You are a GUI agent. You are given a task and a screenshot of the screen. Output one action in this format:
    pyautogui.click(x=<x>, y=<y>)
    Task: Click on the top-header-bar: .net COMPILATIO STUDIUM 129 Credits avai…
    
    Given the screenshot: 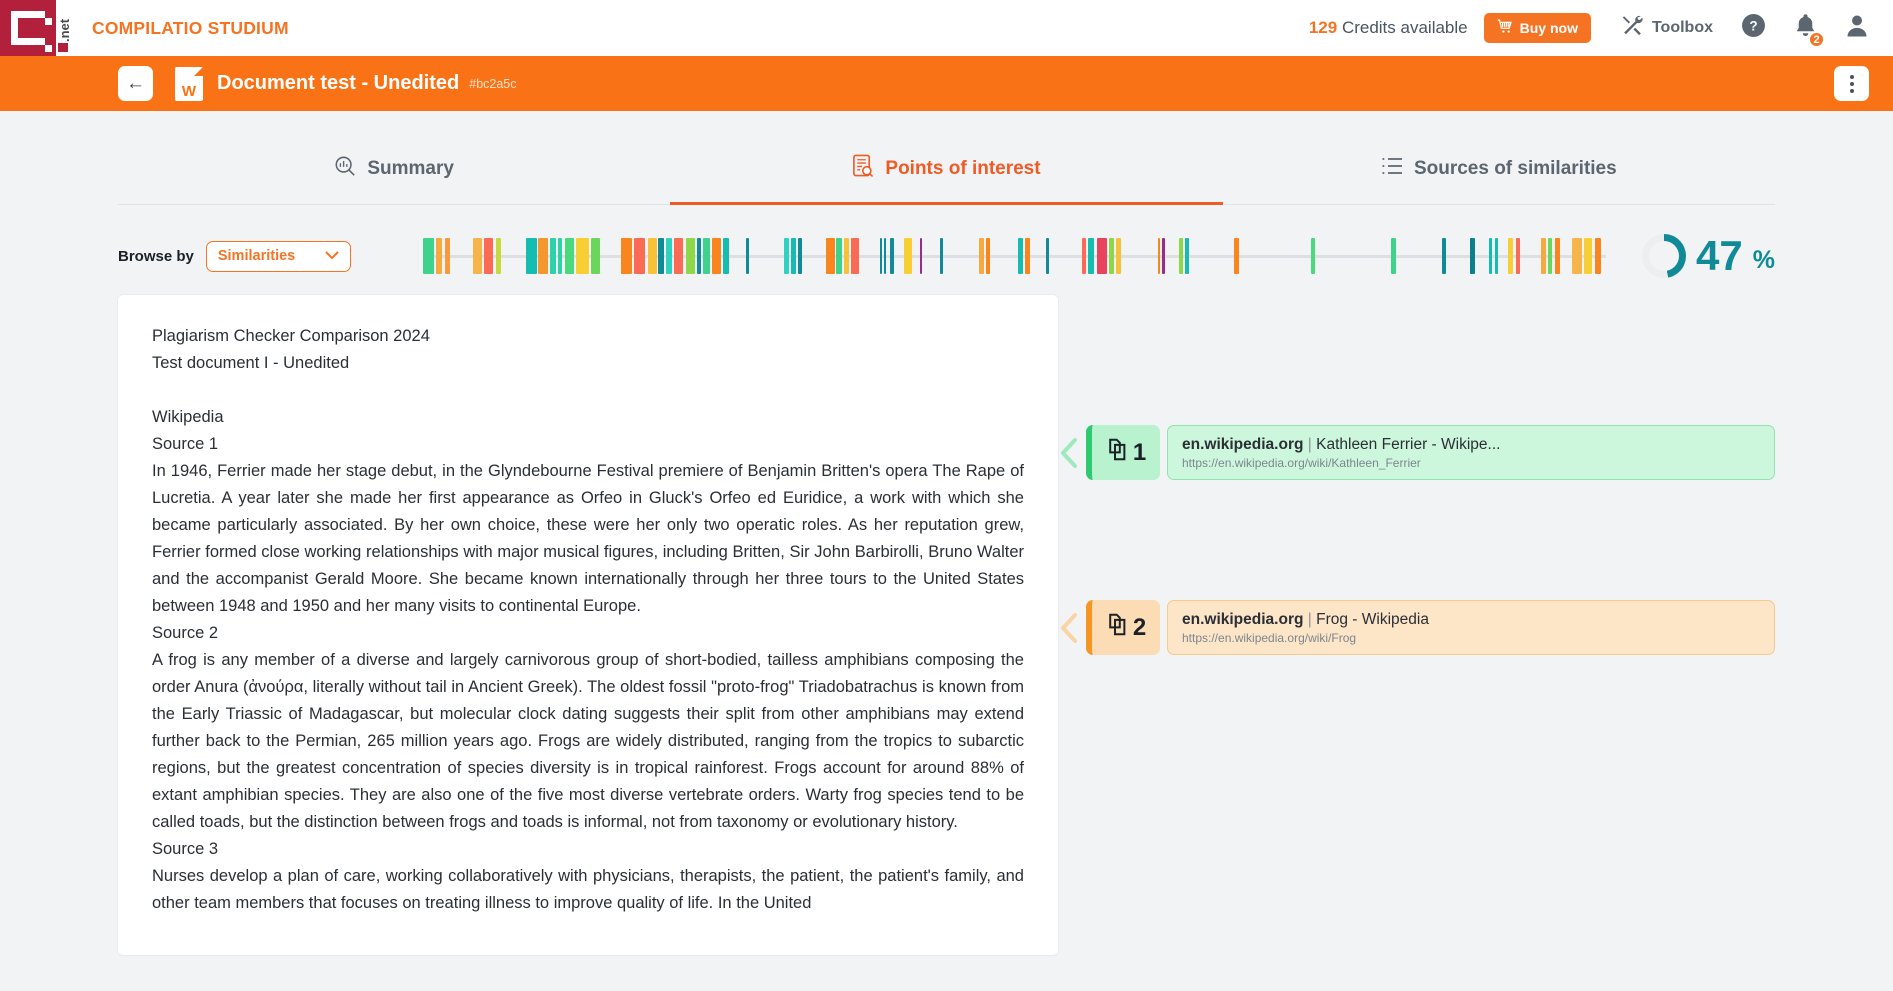 What is the action you would take?
    pyautogui.click(x=946, y=28)
    